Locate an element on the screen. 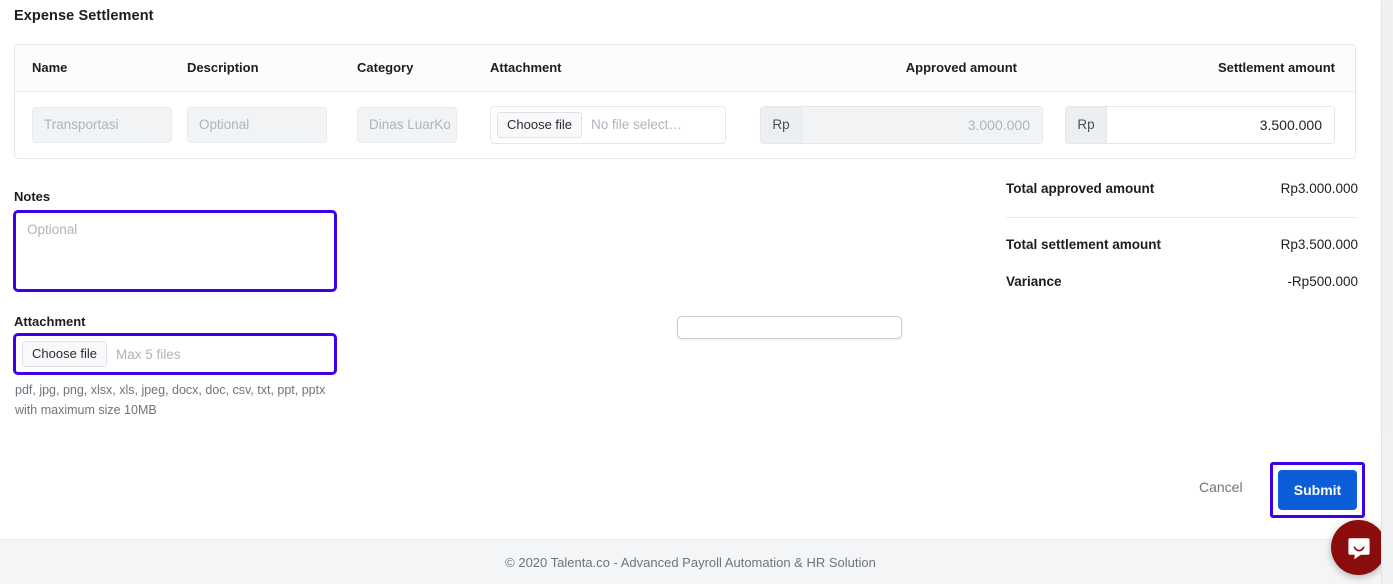  column-header-category: Category is located at coordinates (423, 68).